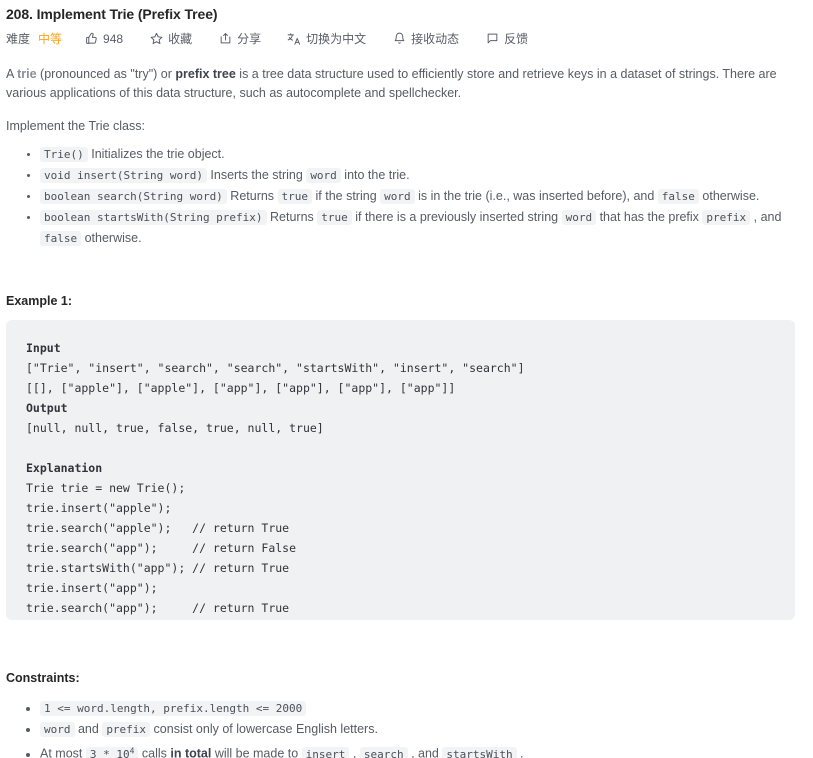 Image resolution: width=813 pixels, height=758 pixels. I want to click on desc-text-b: (pronounced as "try") or, so click(106, 74).